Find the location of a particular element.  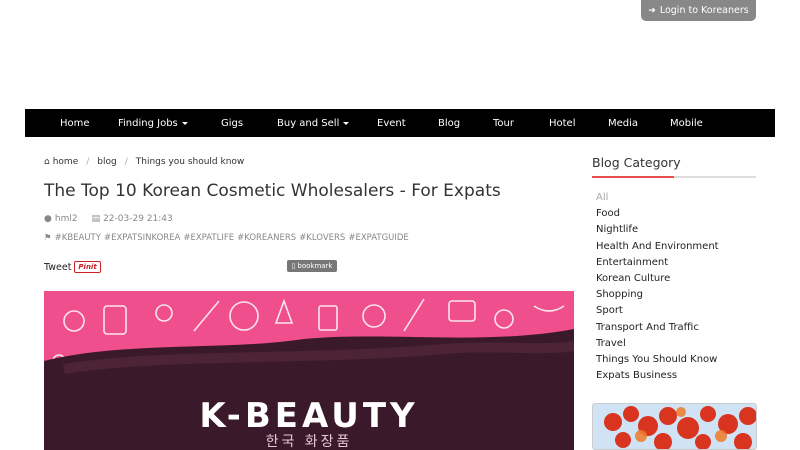

tag-link: #EXPATGUIDE is located at coordinates (378, 238).